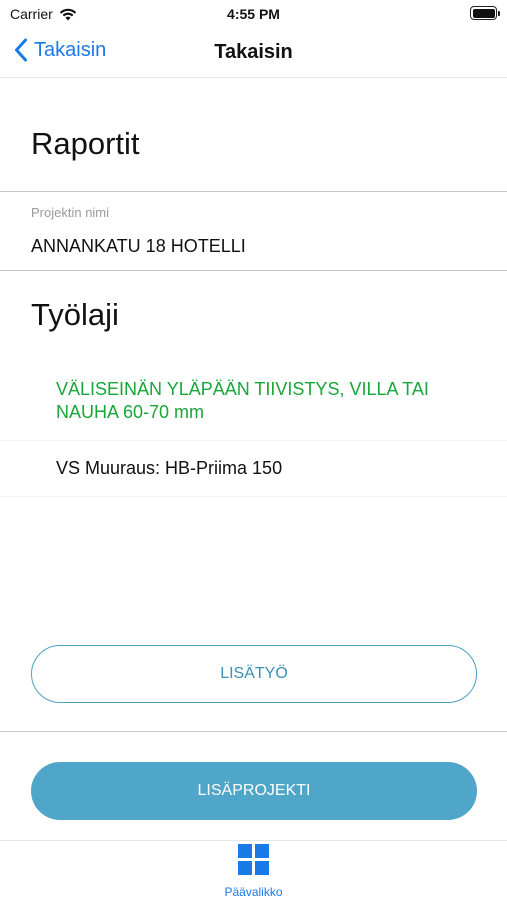 This screenshot has height=900, width=507. Describe the element at coordinates (253, 859) in the screenshot. I see `grid-icon` at that location.